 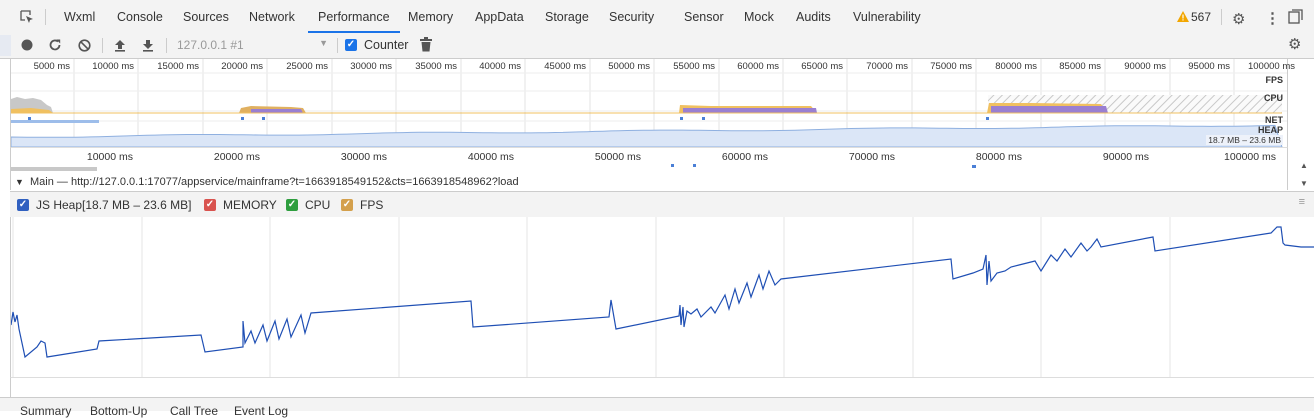 I want to click on counter-label: FPS, so click(x=371, y=205).